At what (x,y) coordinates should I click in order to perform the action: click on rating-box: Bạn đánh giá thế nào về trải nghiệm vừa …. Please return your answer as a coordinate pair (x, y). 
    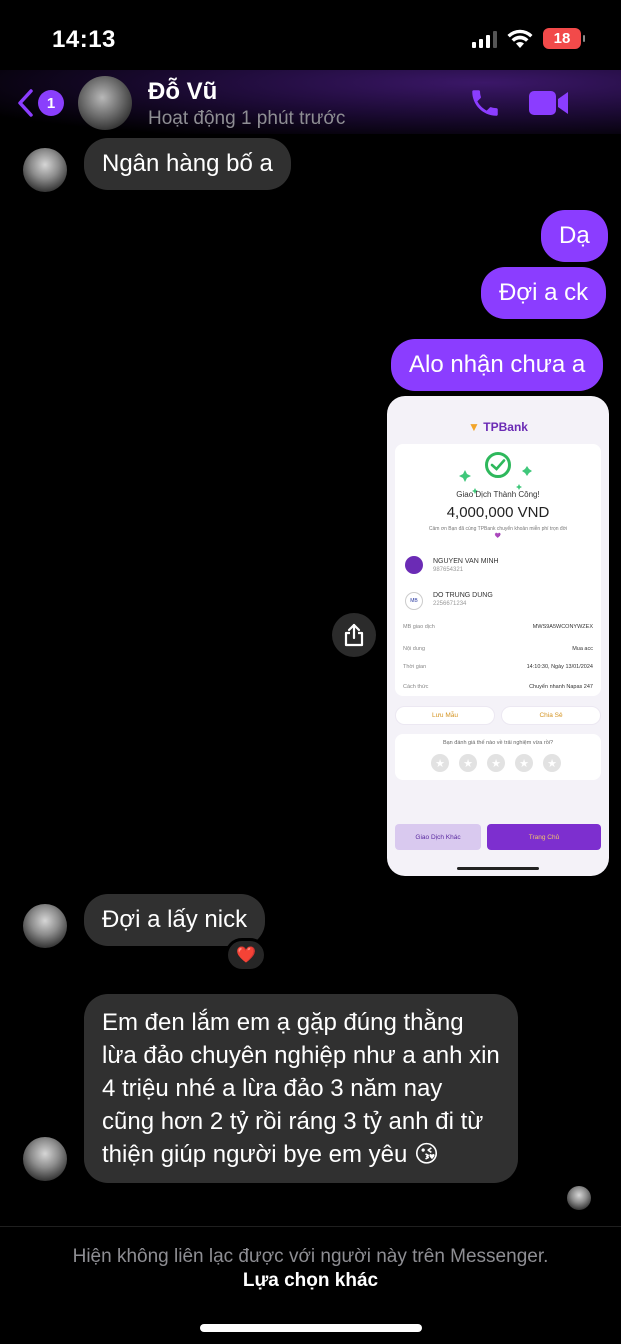
    Looking at the image, I should click on (498, 757).